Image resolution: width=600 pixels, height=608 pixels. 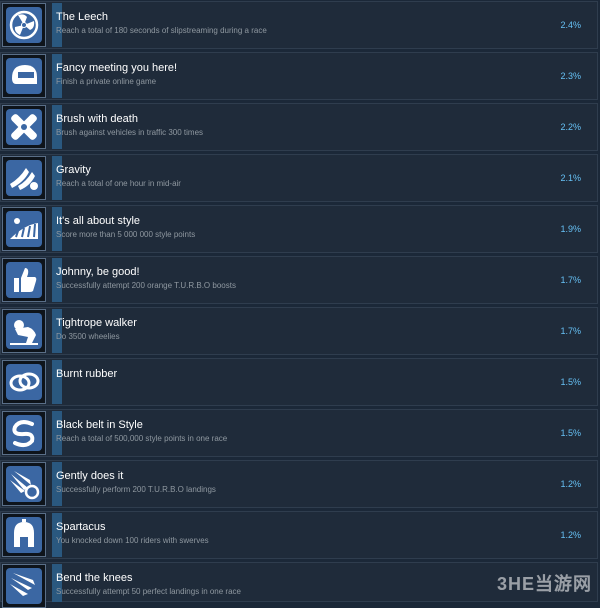 I want to click on crossed-bandage-icon, so click(x=24, y=127).